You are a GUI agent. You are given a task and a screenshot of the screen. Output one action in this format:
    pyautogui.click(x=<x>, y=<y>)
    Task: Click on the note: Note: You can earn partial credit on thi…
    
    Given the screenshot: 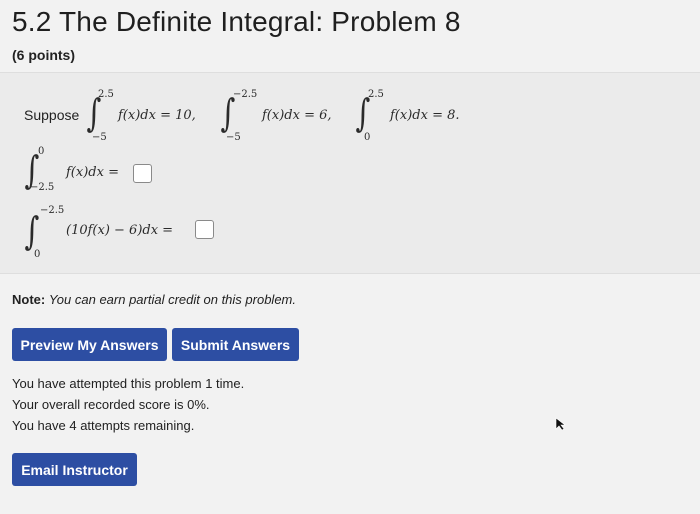 What is the action you would take?
    pyautogui.click(x=154, y=299)
    